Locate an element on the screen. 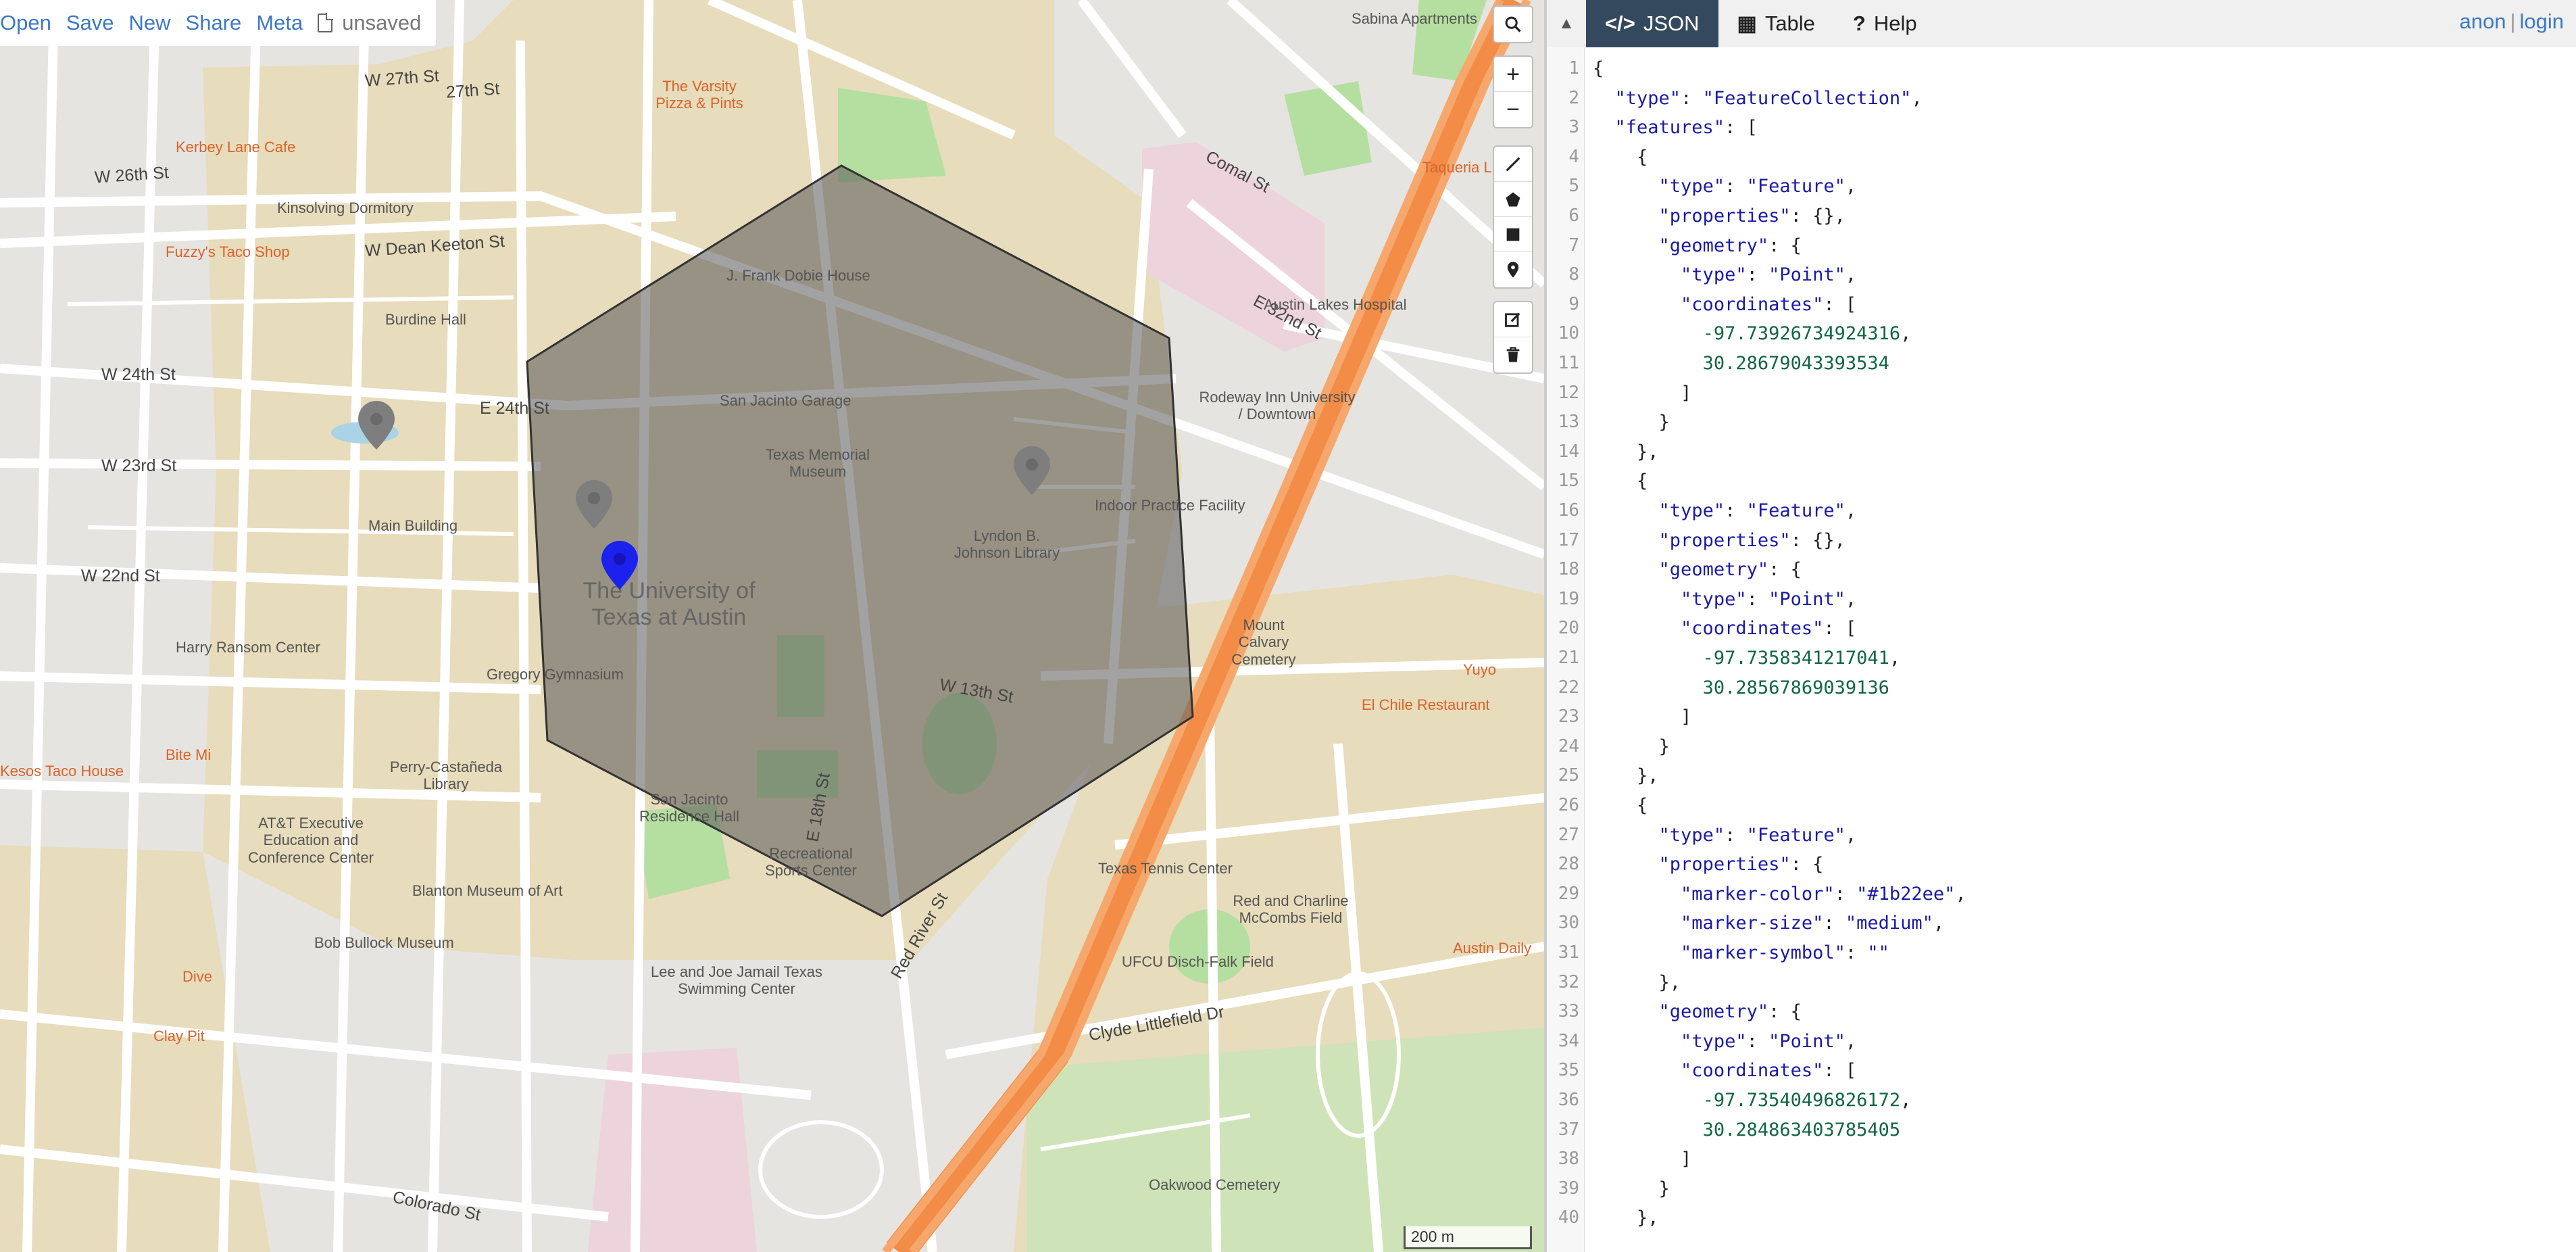 The height and width of the screenshot is (1252, 2576). draw-line-button is located at coordinates (1513, 164).